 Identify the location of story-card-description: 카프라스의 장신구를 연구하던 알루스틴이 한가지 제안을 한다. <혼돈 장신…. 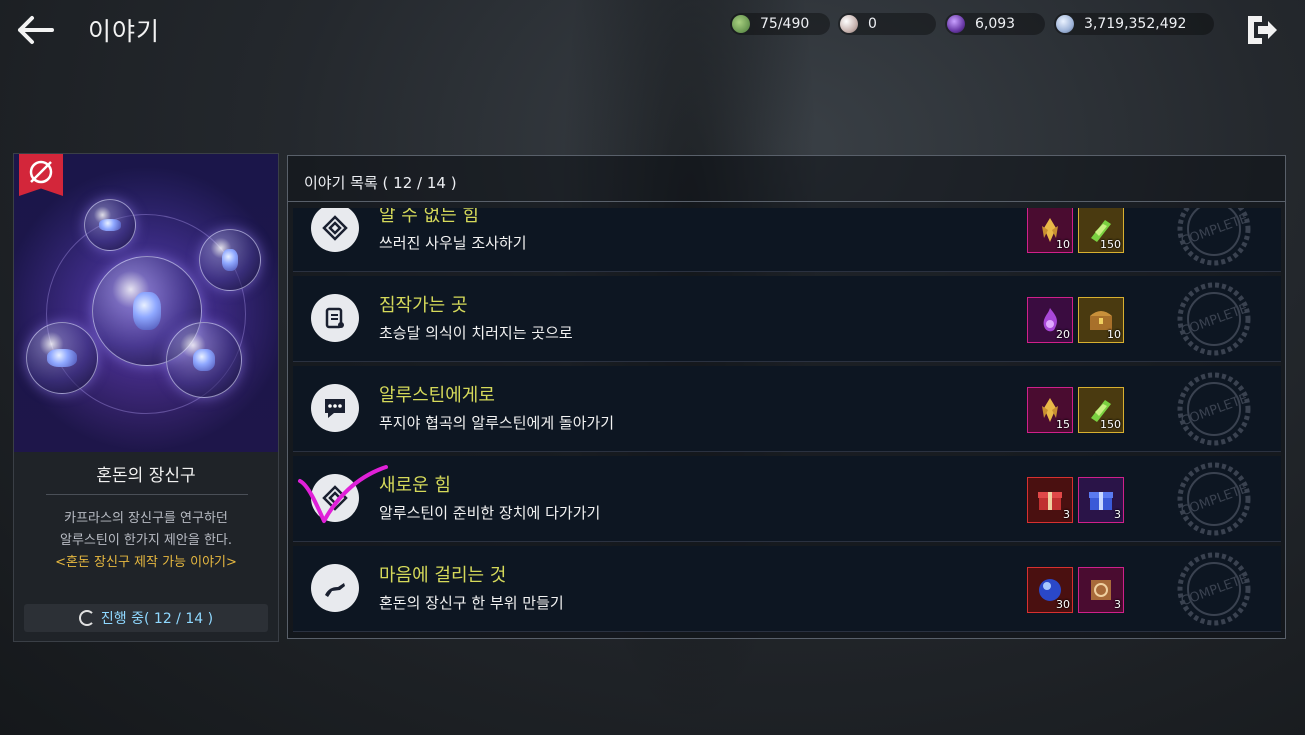
(146, 541).